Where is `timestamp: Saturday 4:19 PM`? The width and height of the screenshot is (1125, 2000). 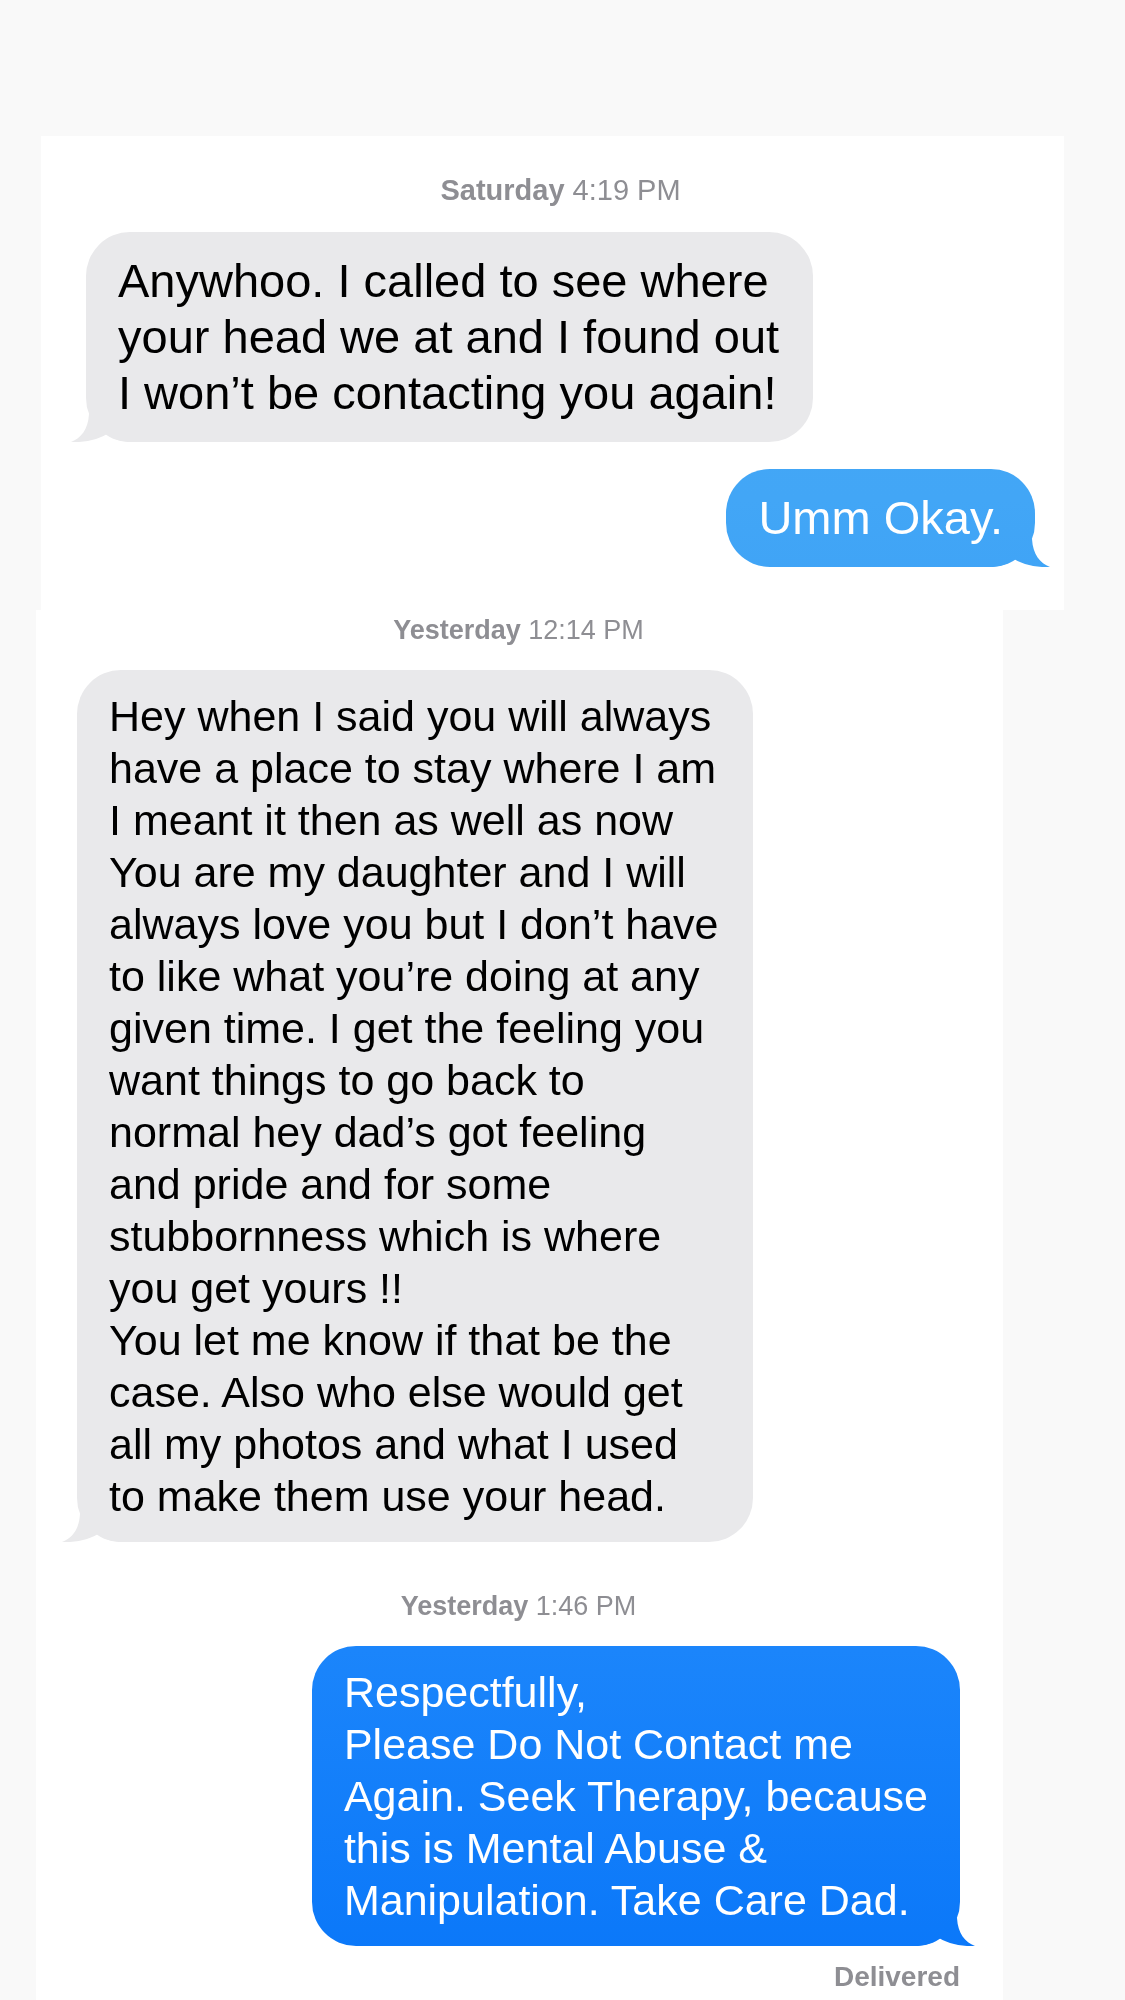 timestamp: Saturday 4:19 PM is located at coordinates (560, 190).